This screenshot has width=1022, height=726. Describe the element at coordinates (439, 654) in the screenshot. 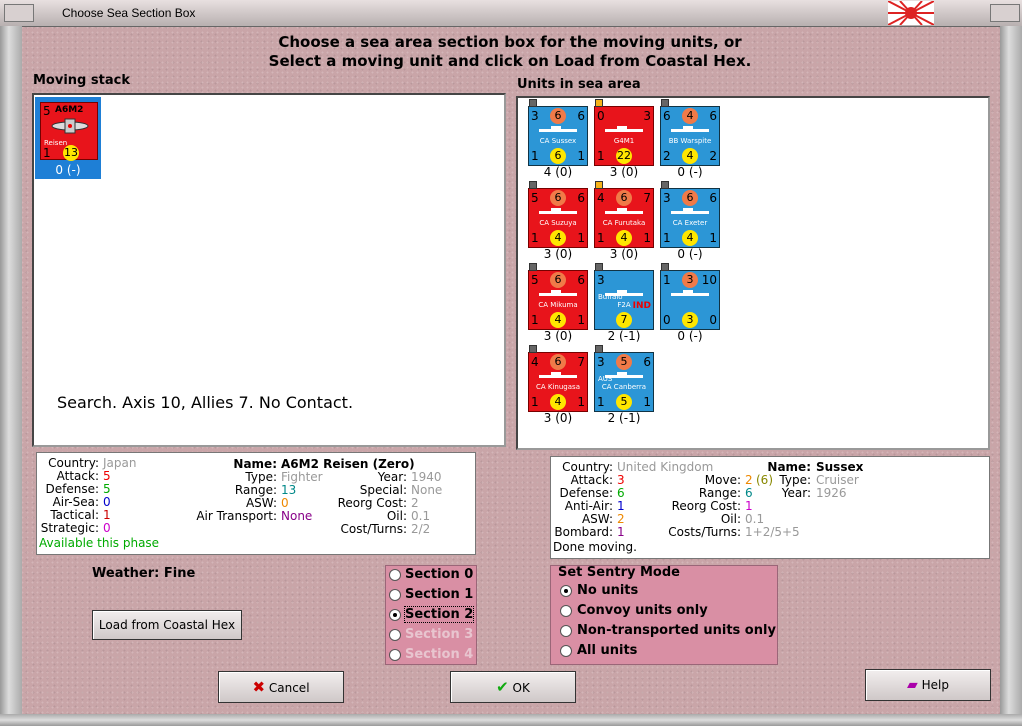

I see `section-label: Section 4` at that location.